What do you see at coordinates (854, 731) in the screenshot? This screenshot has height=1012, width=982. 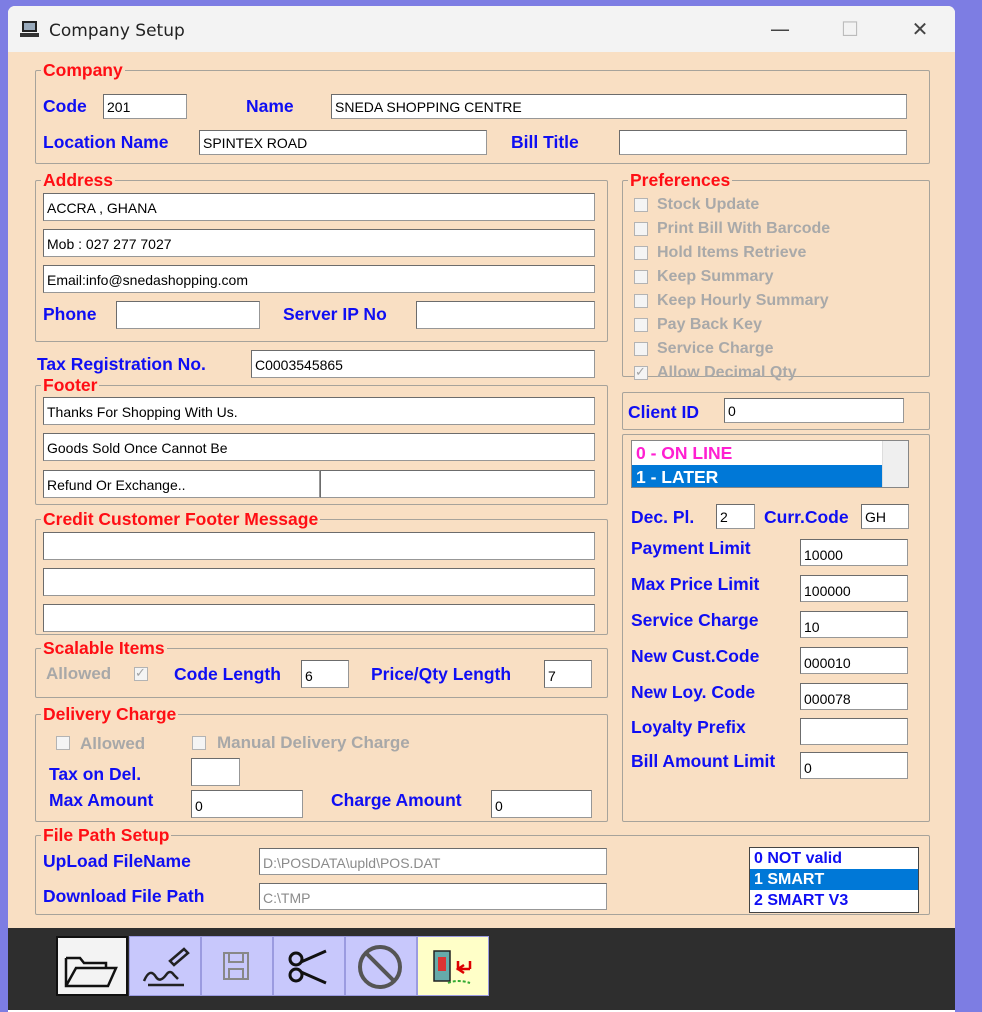 I see `loyalty-prefix-input` at bounding box center [854, 731].